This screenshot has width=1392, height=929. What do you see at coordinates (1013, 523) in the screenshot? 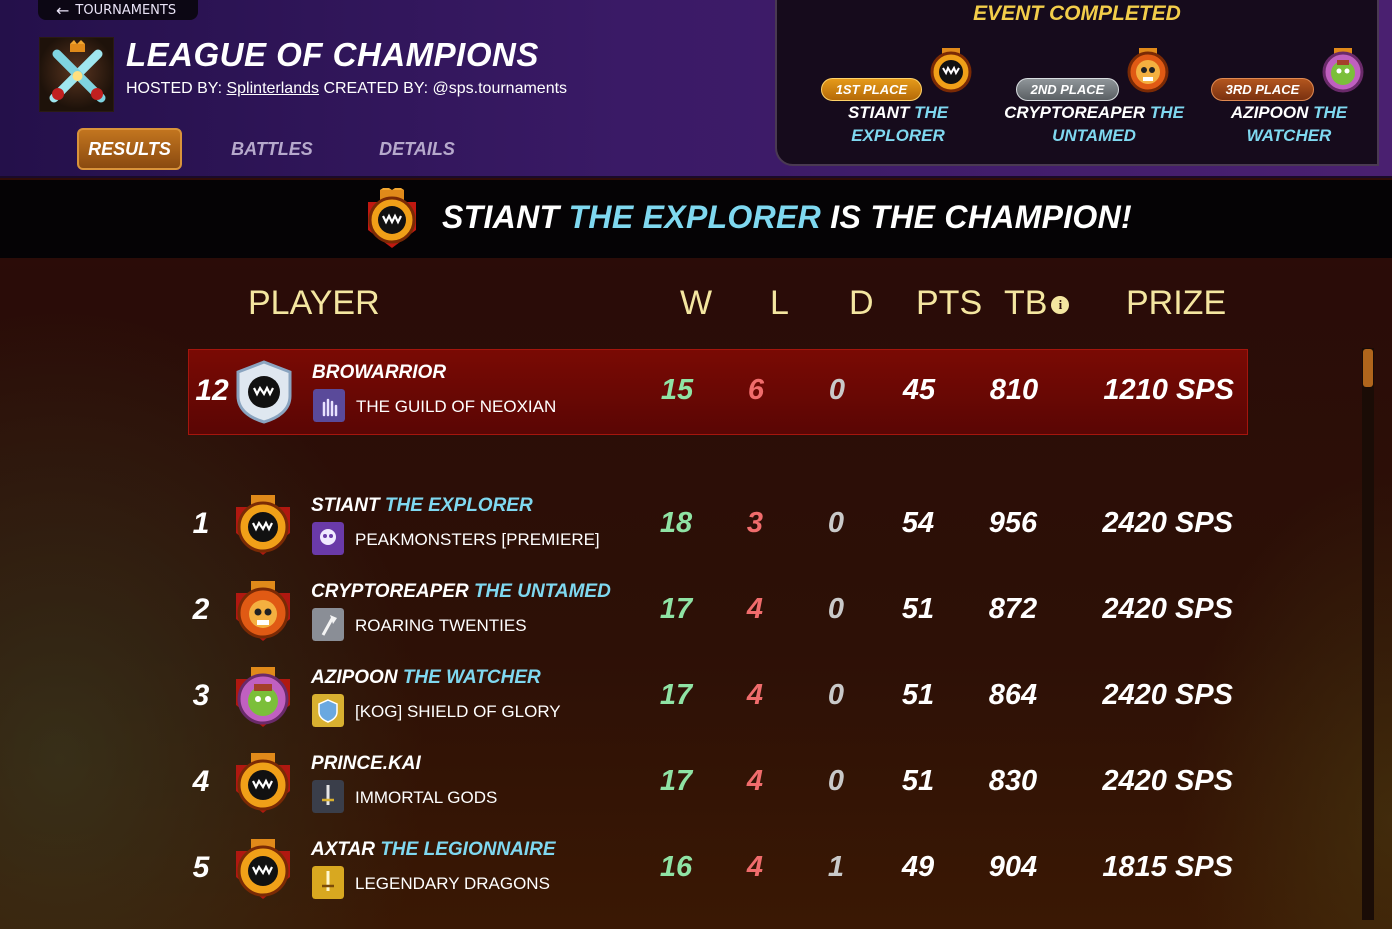
I see `tiebreaker: 956` at bounding box center [1013, 523].